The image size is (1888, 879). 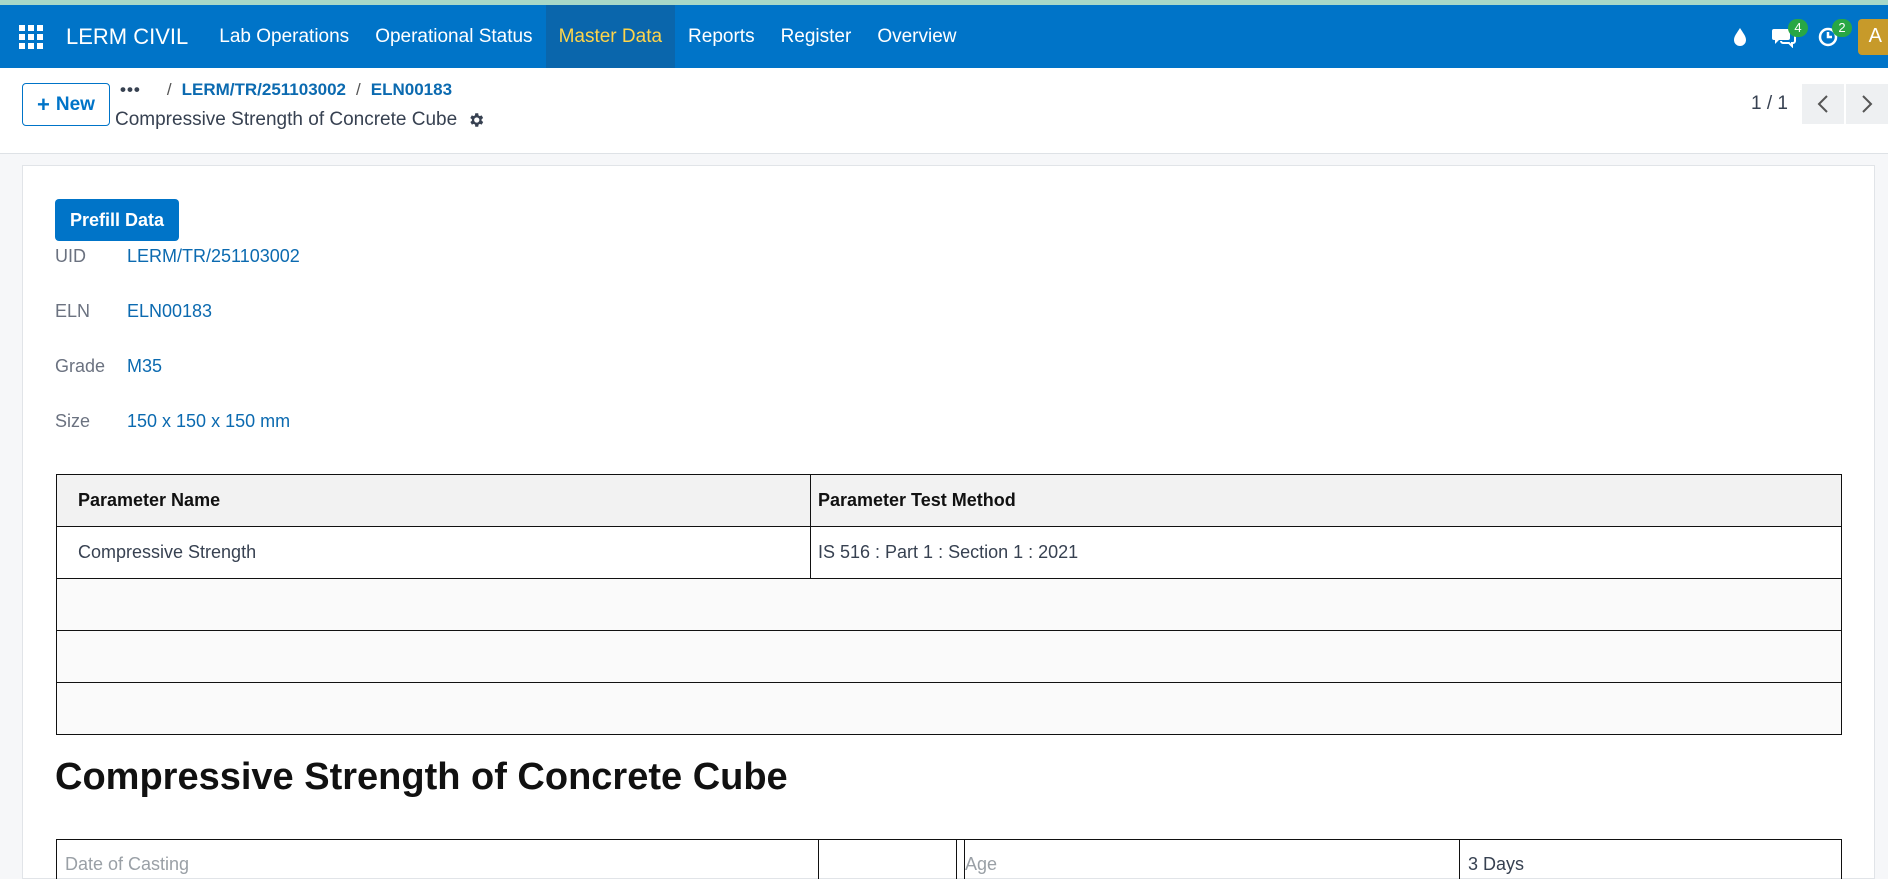 I want to click on field-uid: UID LERM/TR/251103002, so click(x=177, y=256).